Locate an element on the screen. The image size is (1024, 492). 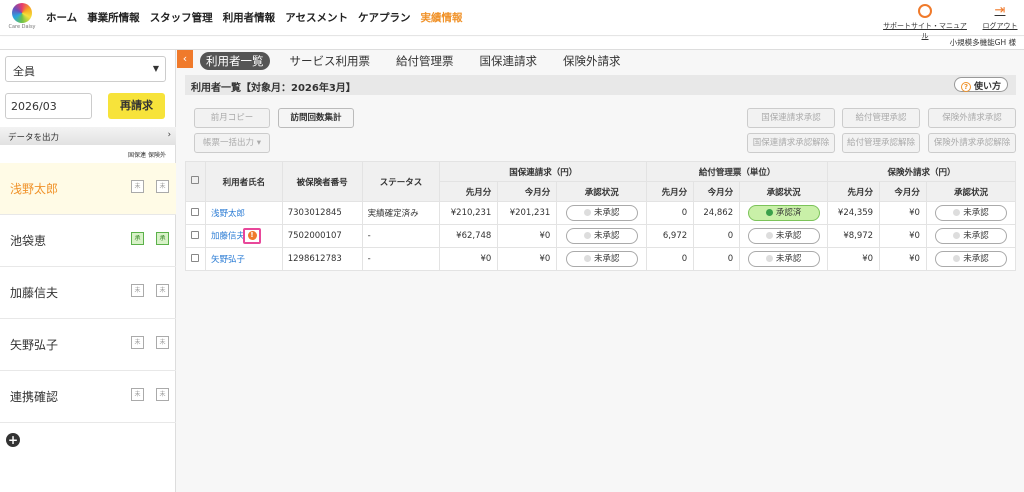
tab-benefit-management: 給付管理票 is located at coordinates (425, 61).